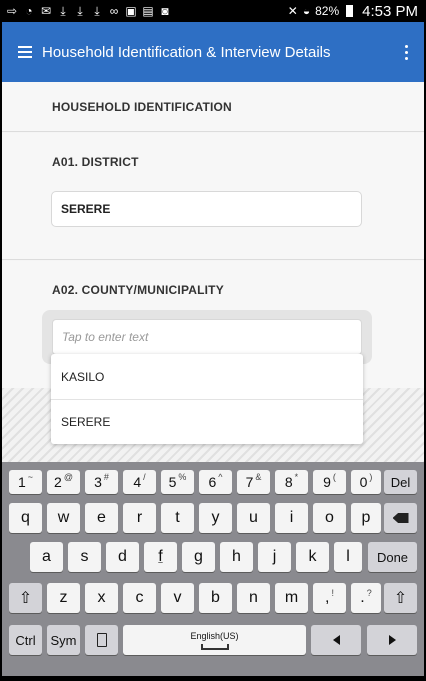 The width and height of the screenshot is (426, 681). Describe the element at coordinates (253, 598) in the screenshot. I see `key-n: n` at that location.